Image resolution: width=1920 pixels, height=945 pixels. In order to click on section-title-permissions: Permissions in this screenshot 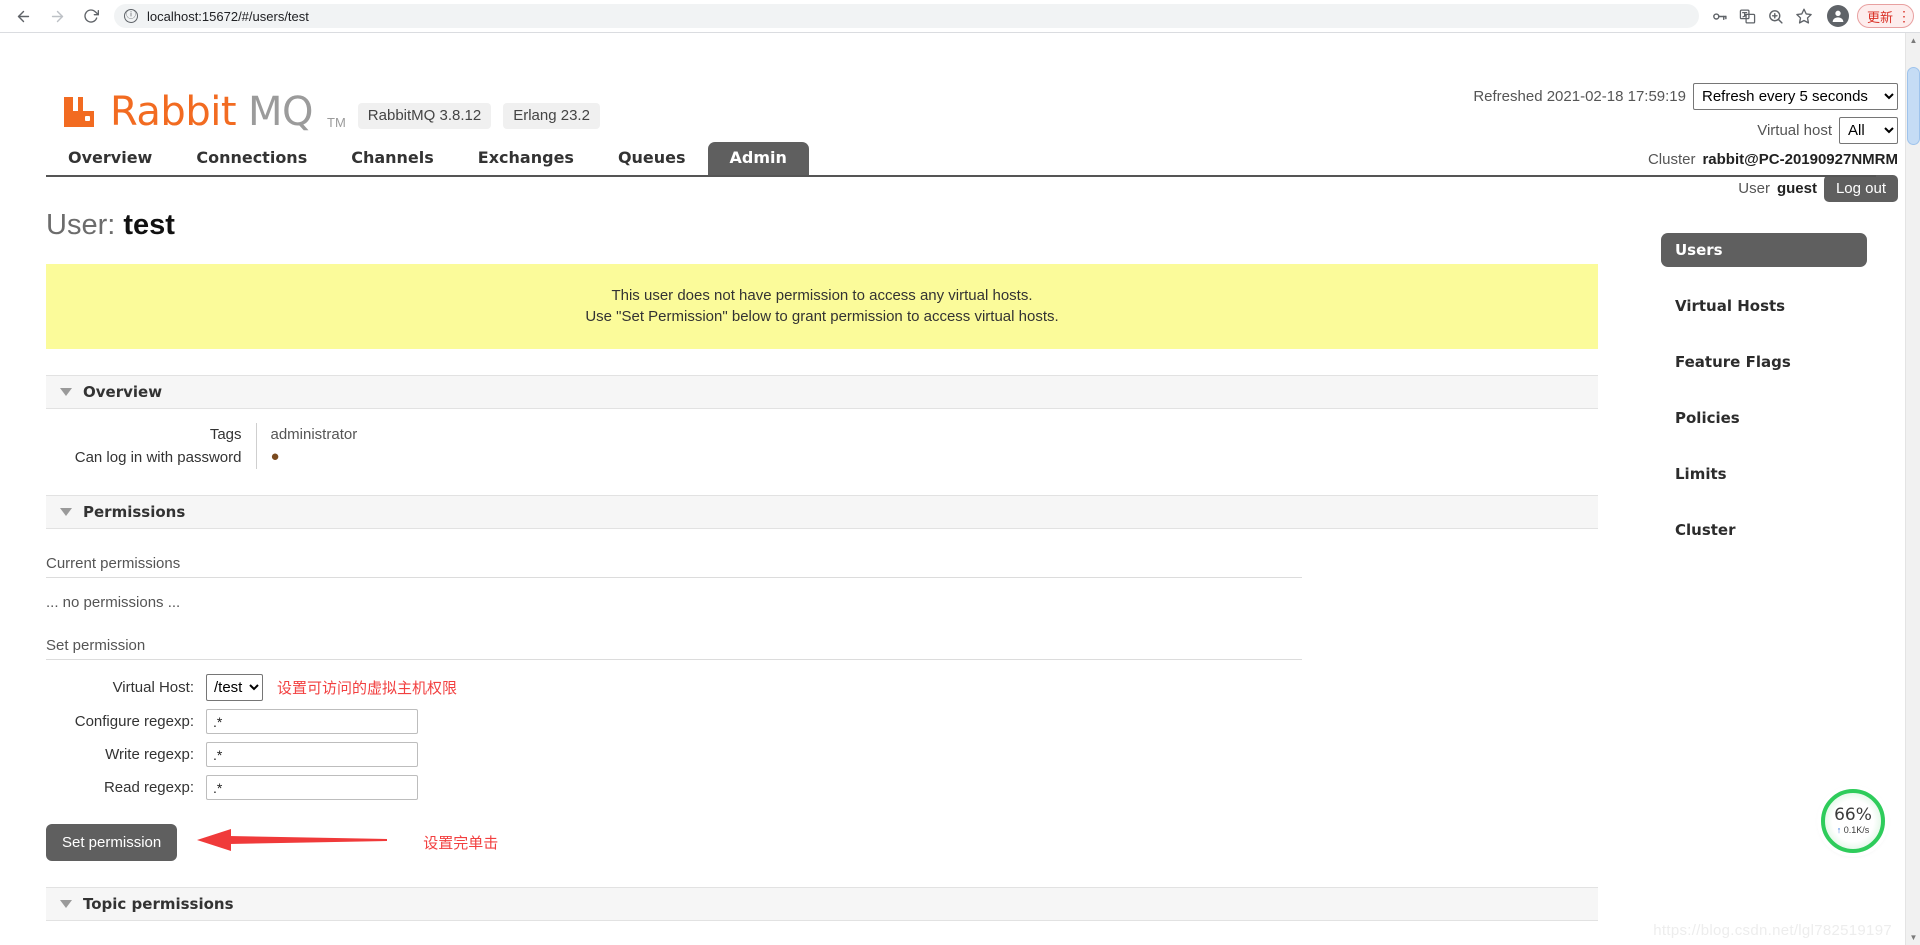, I will do `click(134, 512)`.